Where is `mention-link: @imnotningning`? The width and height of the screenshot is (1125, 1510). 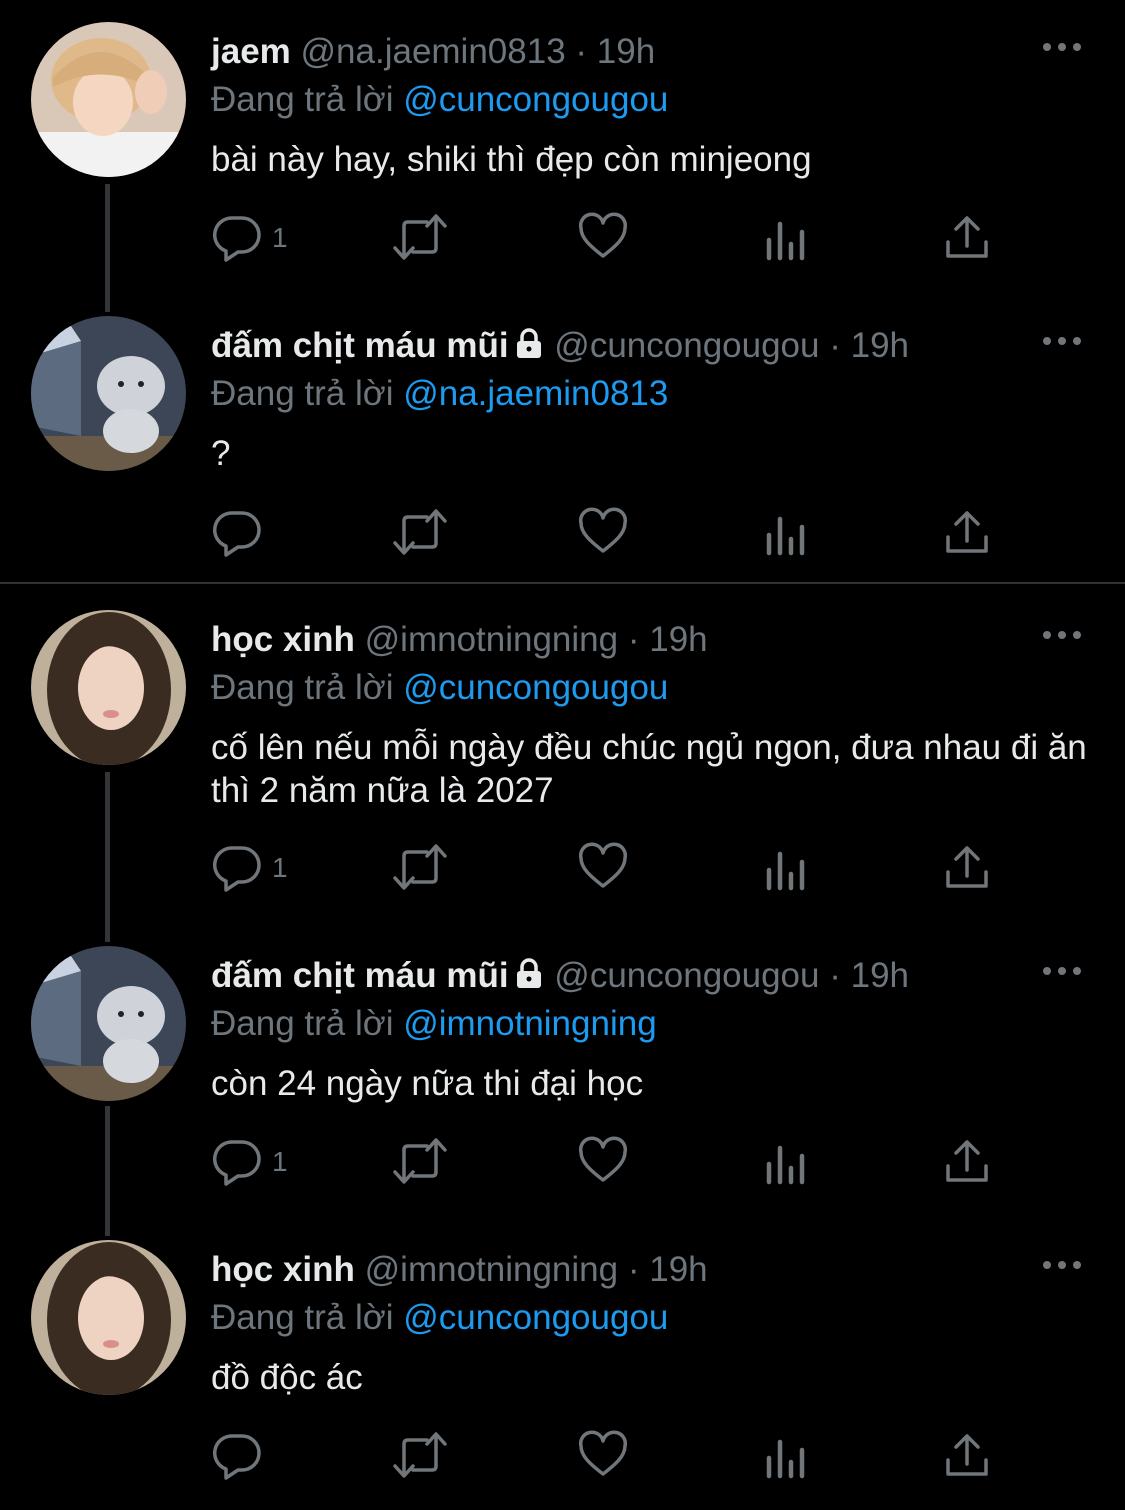 mention-link: @imnotningning is located at coordinates (529, 1023).